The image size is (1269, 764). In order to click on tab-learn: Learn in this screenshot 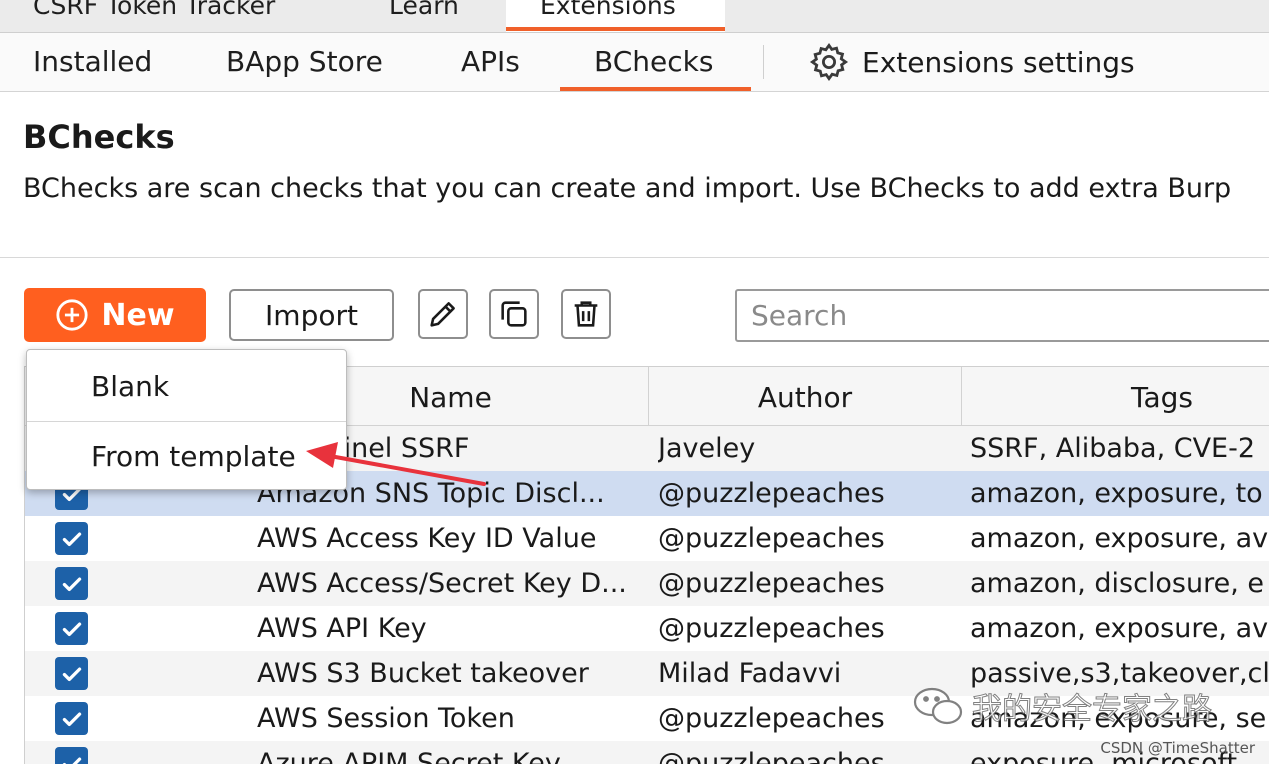, I will do `click(424, 16)`.